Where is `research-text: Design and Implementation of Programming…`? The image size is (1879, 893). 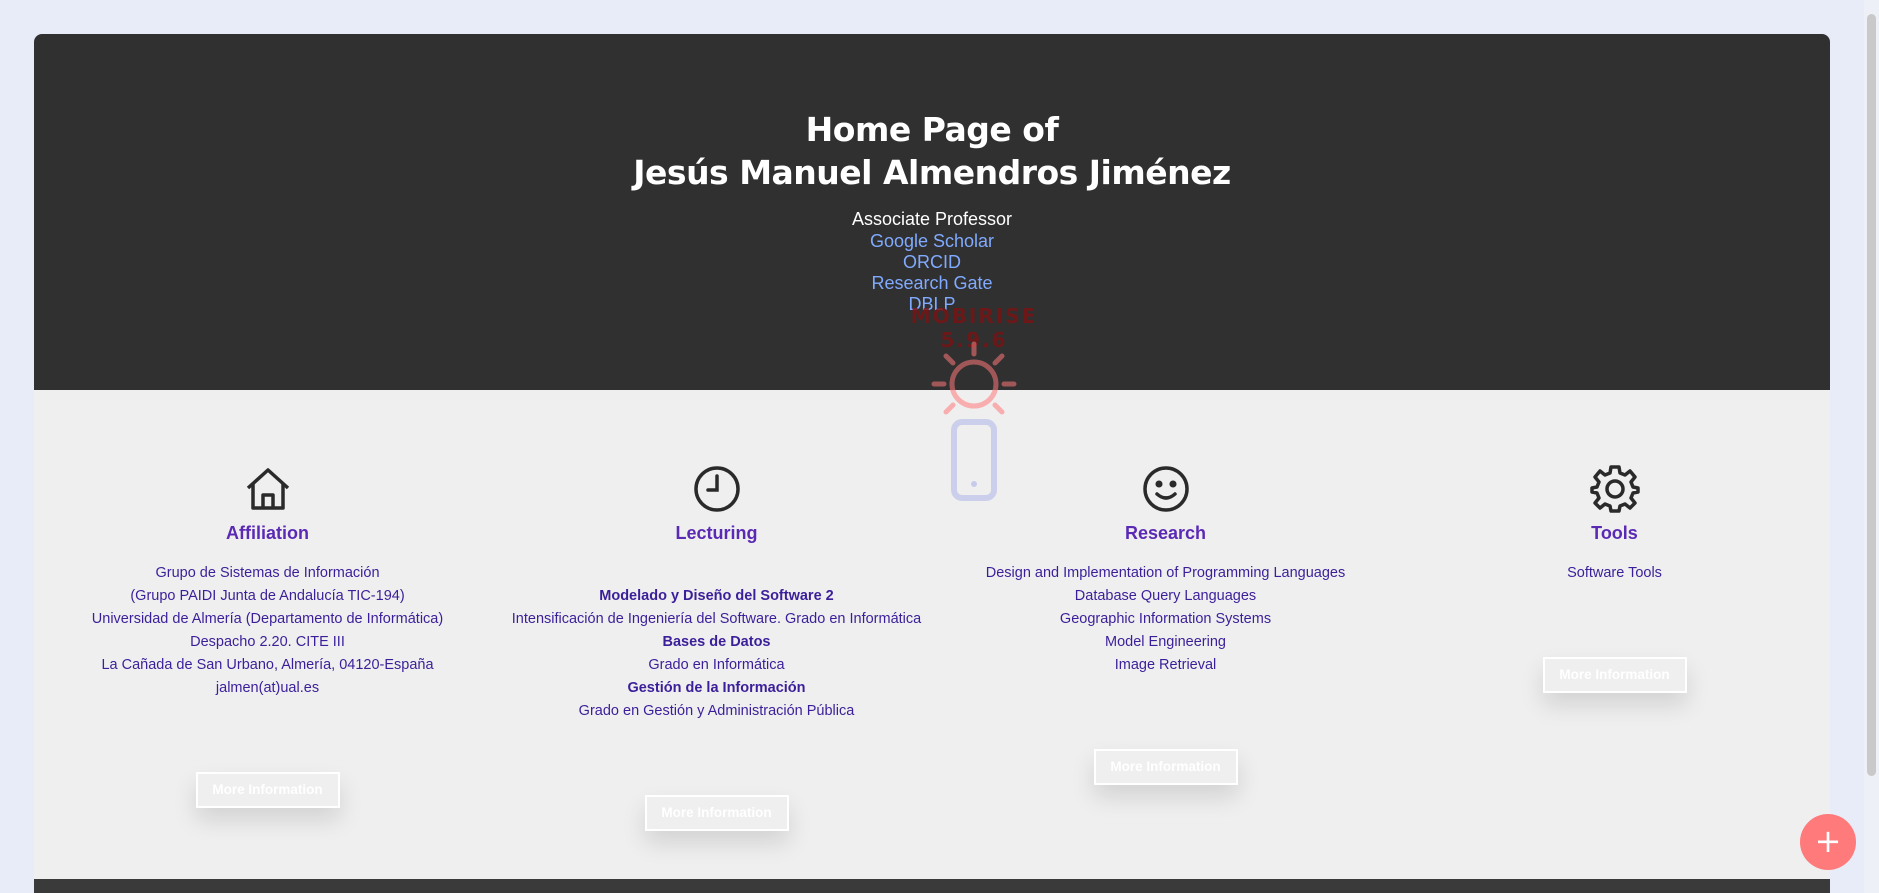
research-text: Design and Implementation of Programming… is located at coordinates (1165, 619).